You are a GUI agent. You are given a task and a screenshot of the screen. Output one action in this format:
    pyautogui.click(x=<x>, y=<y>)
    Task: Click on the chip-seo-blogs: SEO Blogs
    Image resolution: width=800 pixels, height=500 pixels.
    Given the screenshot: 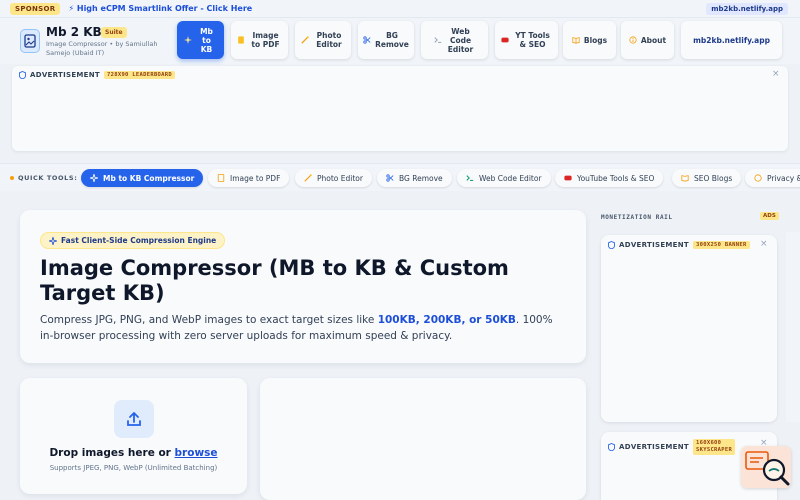 What is the action you would take?
    pyautogui.click(x=707, y=178)
    